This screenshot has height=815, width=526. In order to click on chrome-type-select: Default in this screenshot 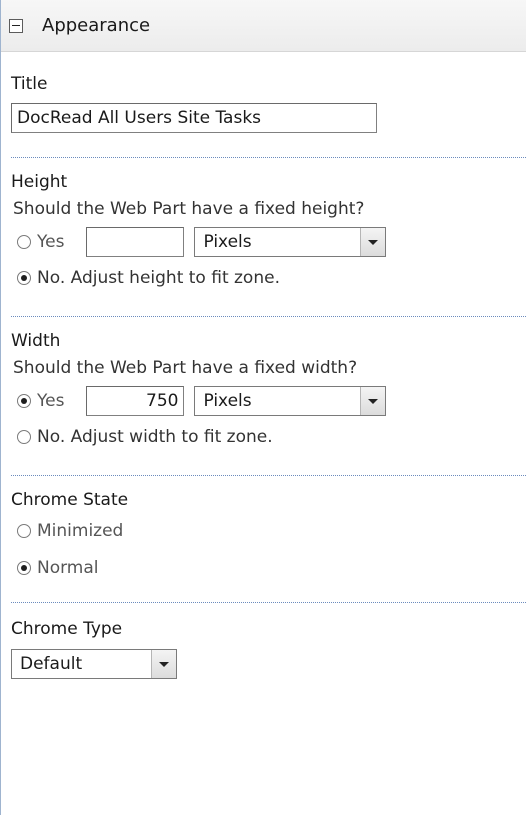, I will do `click(94, 664)`.